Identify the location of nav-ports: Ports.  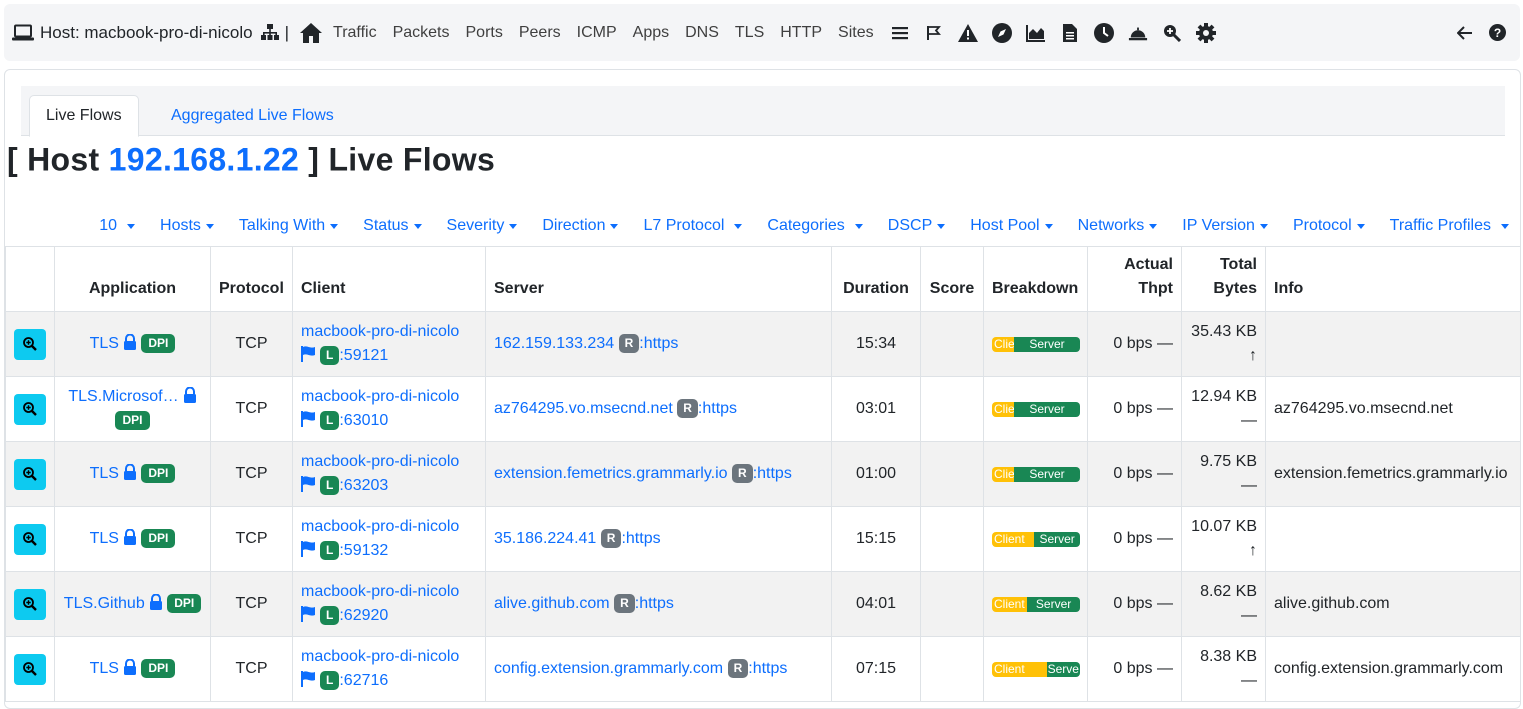
(484, 33).